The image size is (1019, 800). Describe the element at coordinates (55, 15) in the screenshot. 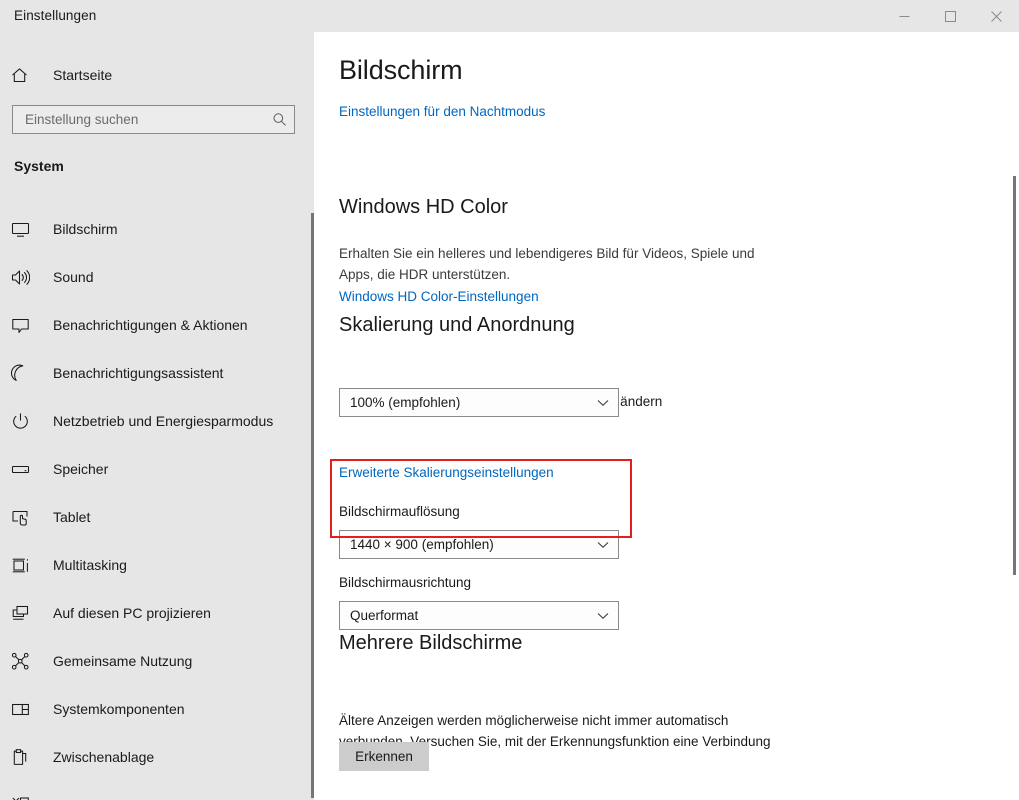

I see `window-title: Einstellungen` at that location.